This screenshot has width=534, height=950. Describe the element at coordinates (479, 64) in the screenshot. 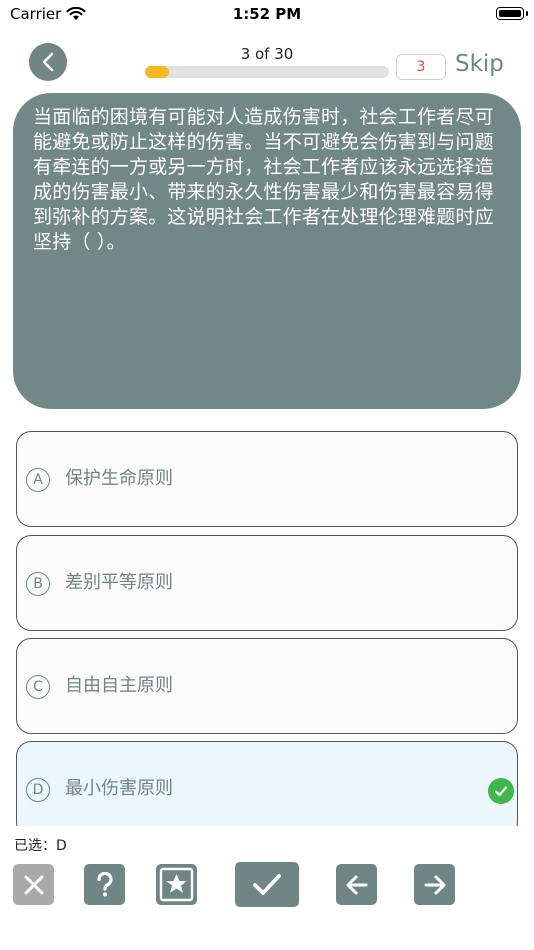

I see `skip-button: Skip` at that location.